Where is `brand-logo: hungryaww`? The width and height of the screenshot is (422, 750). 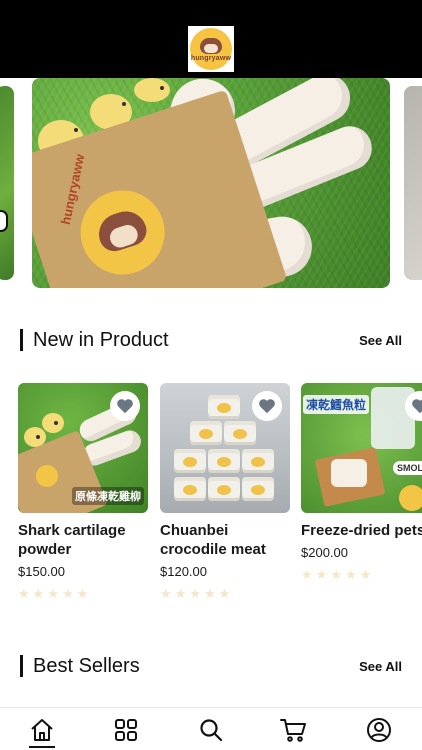 brand-logo: hungryaww is located at coordinates (211, 49).